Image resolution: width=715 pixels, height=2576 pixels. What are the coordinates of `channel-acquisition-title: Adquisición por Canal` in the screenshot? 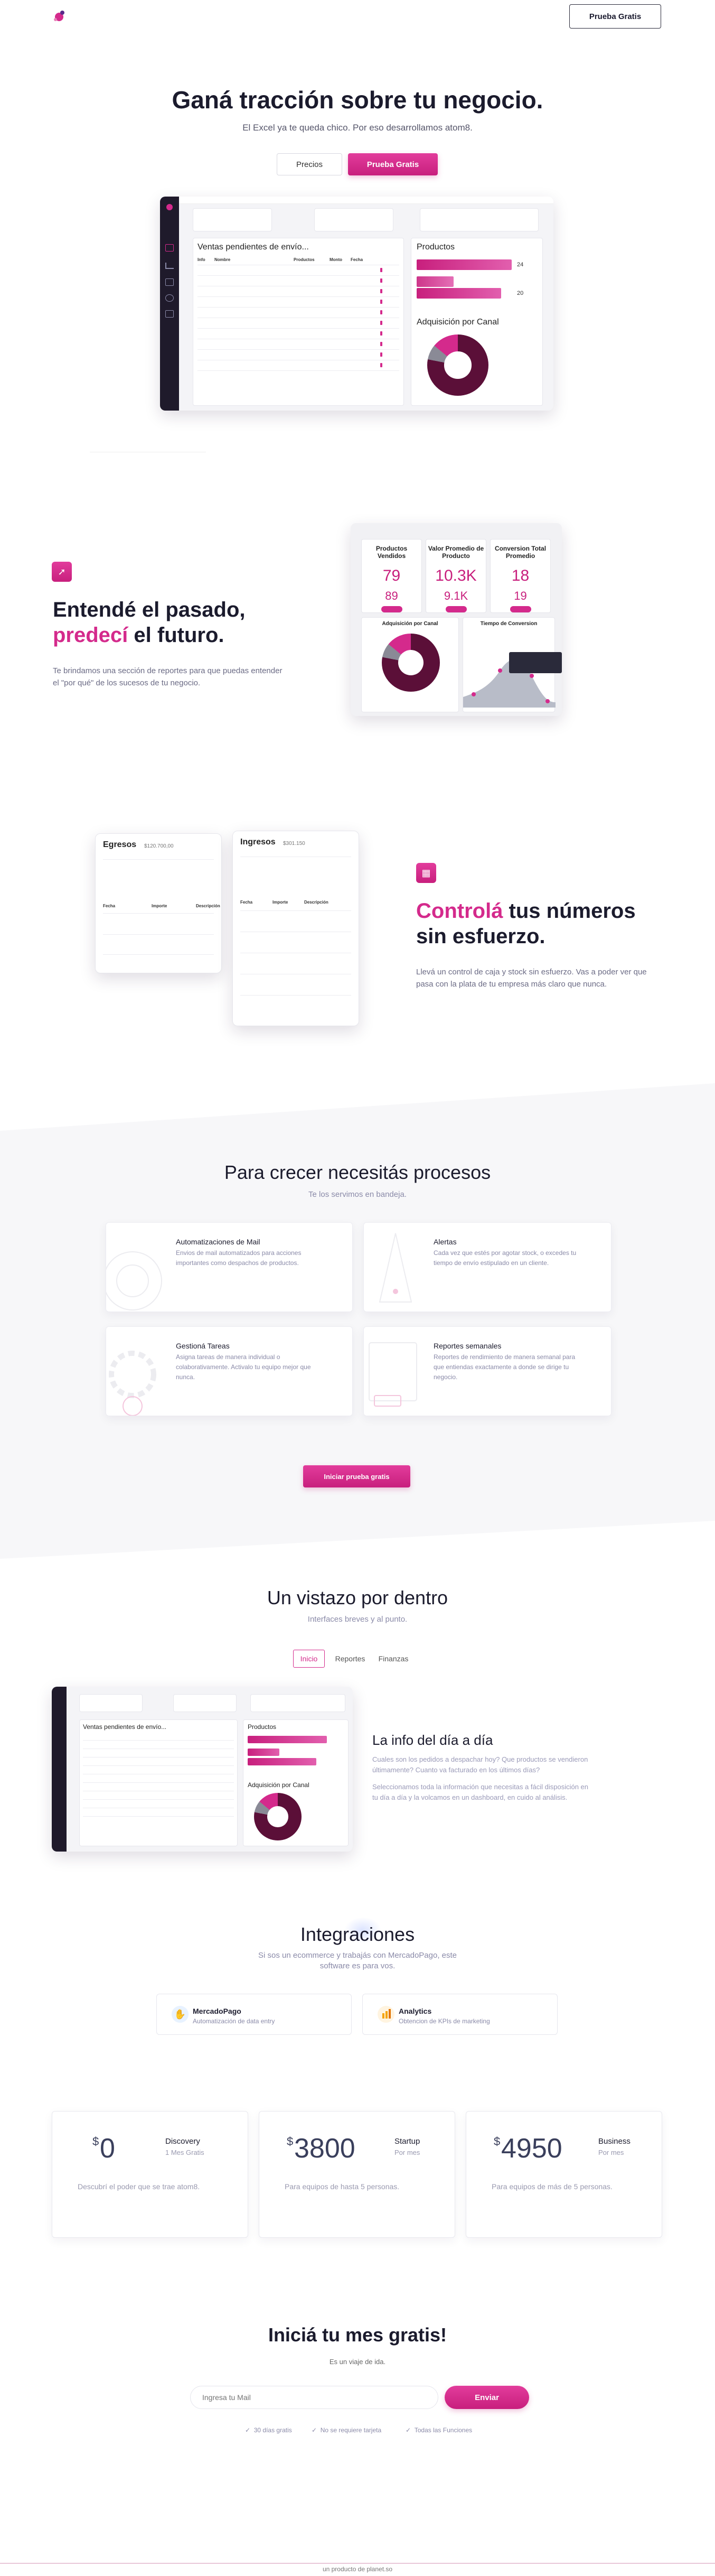 It's located at (458, 322).